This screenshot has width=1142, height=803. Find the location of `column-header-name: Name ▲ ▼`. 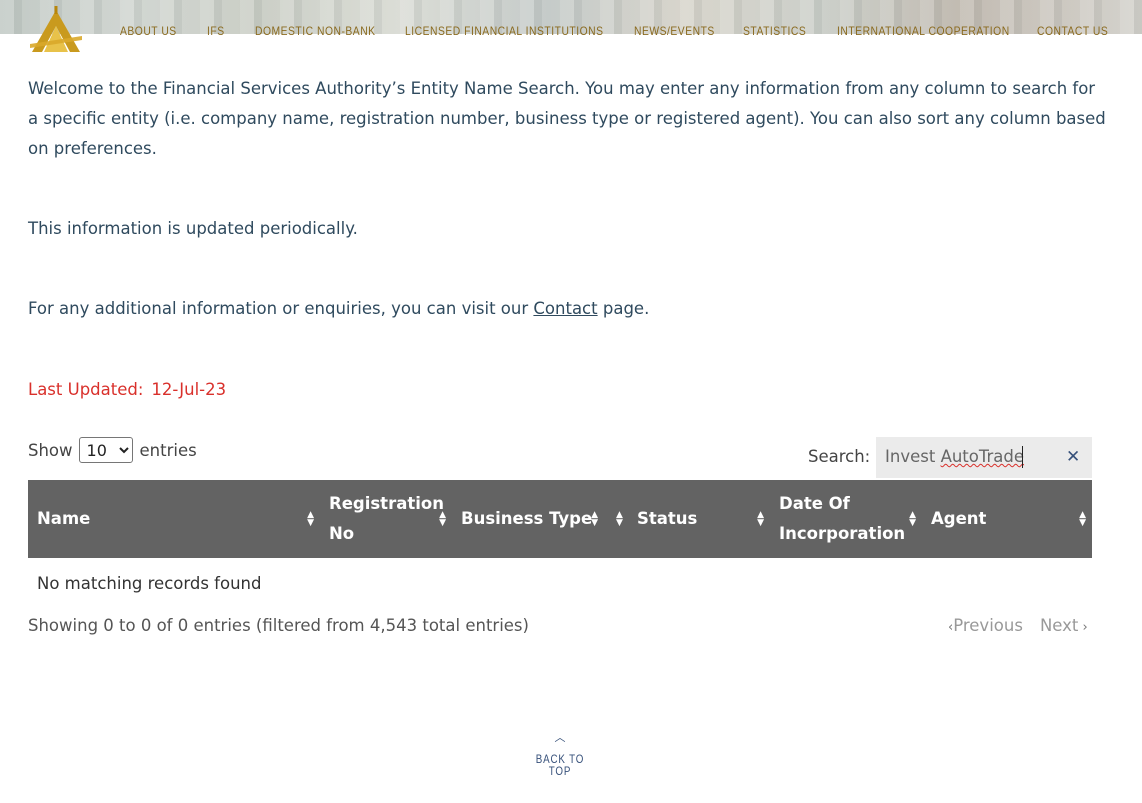

column-header-name: Name ▲ ▼ is located at coordinates (174, 519).